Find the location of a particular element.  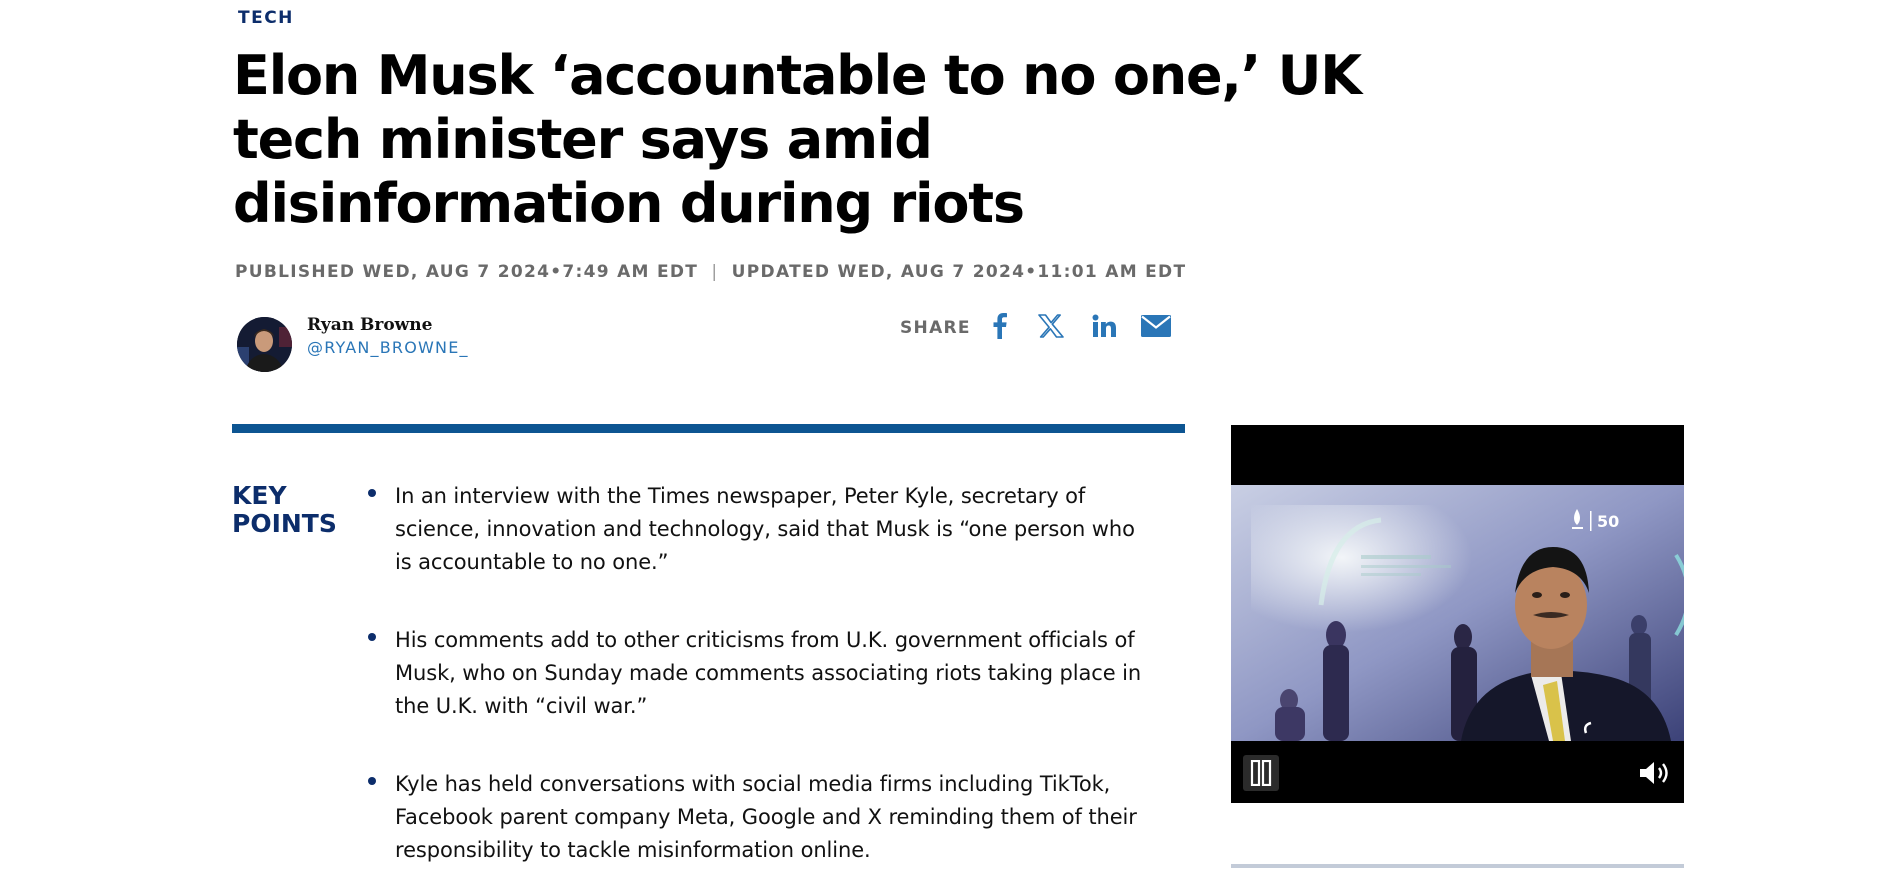

volume-button is located at coordinates (1656, 773).